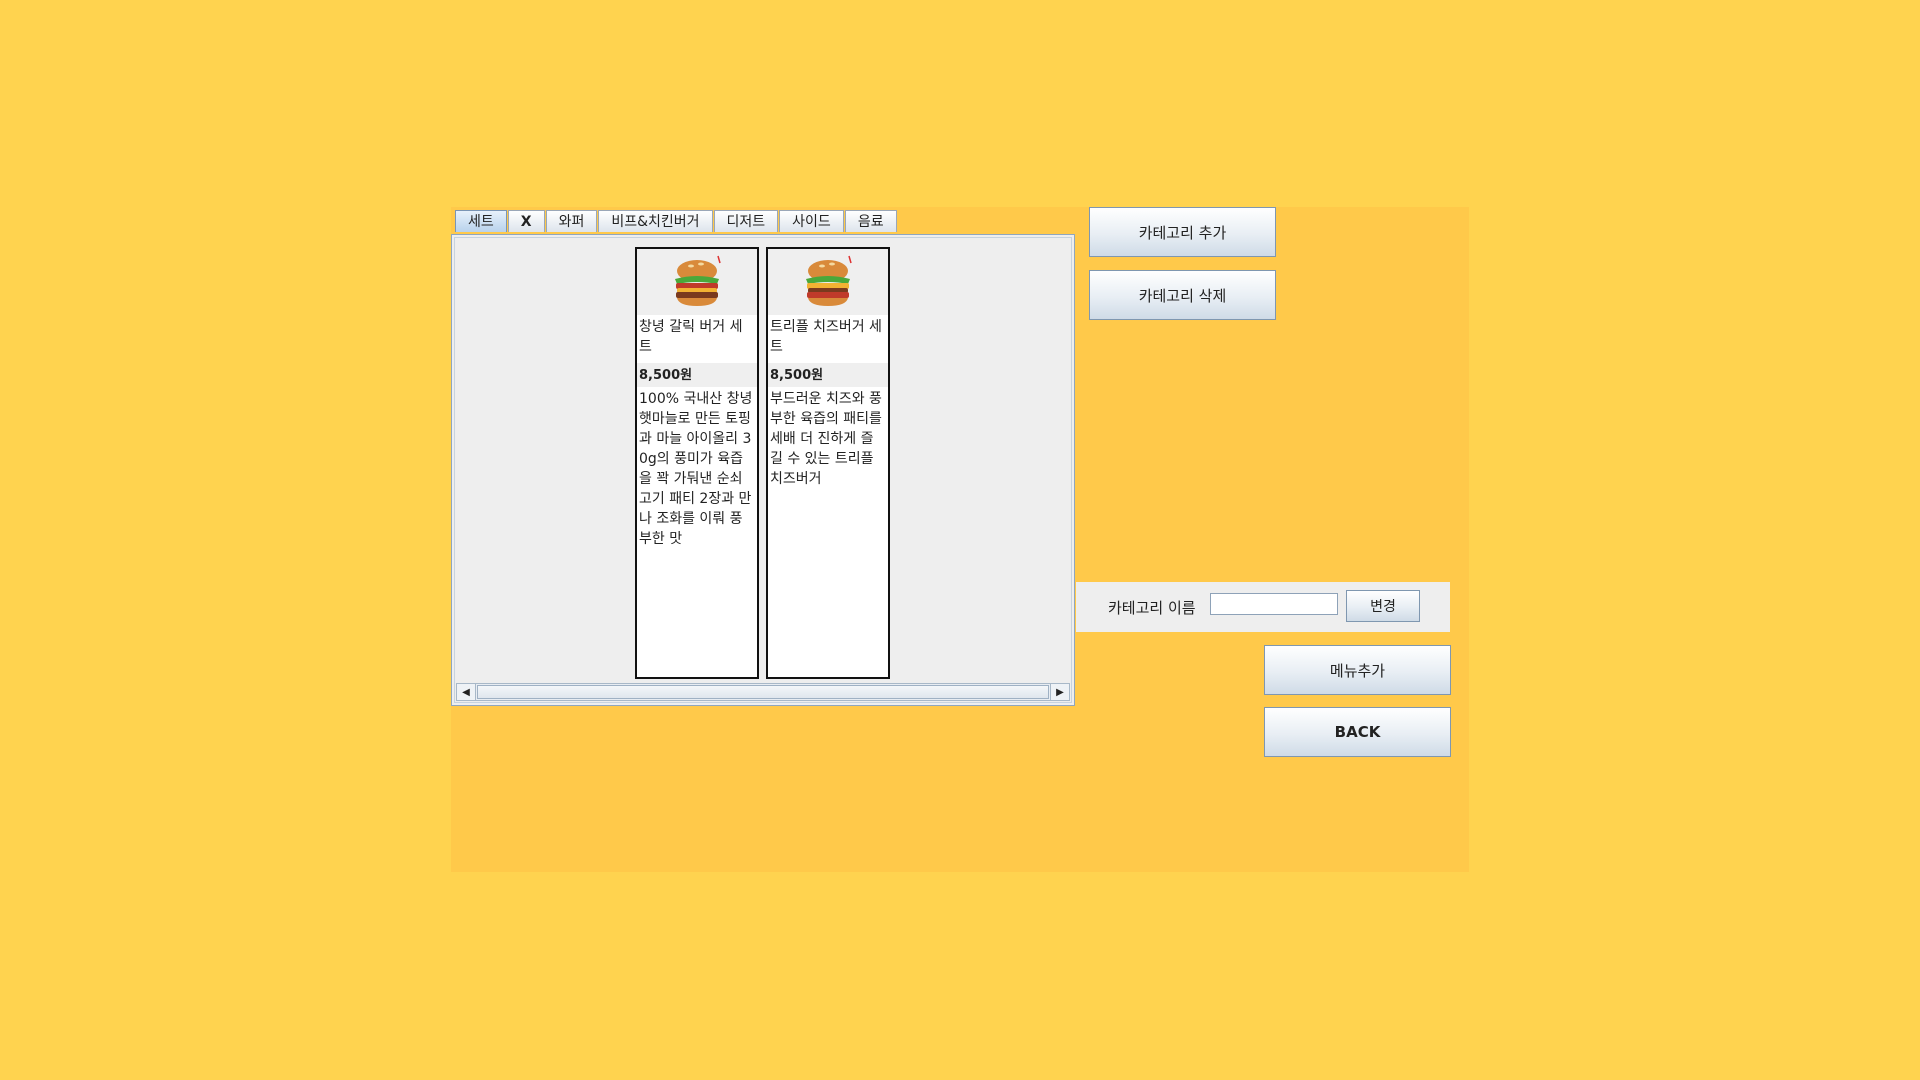  I want to click on delete-category-button: 카테고리 삭제, so click(1182, 295).